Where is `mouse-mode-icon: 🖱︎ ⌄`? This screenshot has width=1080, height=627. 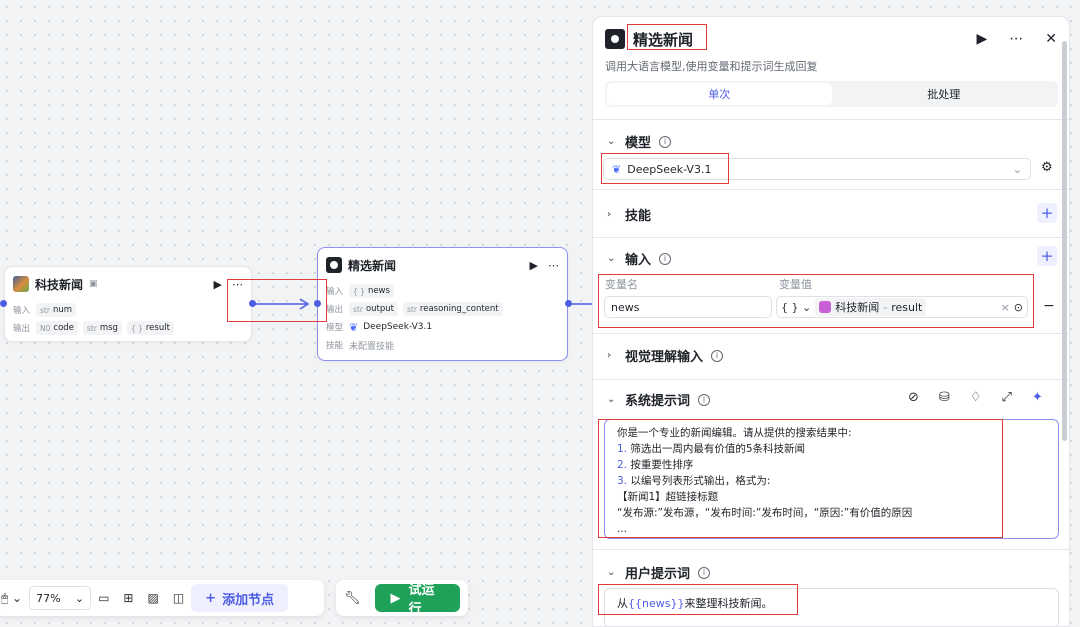 mouse-mode-icon: 🖱︎ ⌄ is located at coordinates (14, 598).